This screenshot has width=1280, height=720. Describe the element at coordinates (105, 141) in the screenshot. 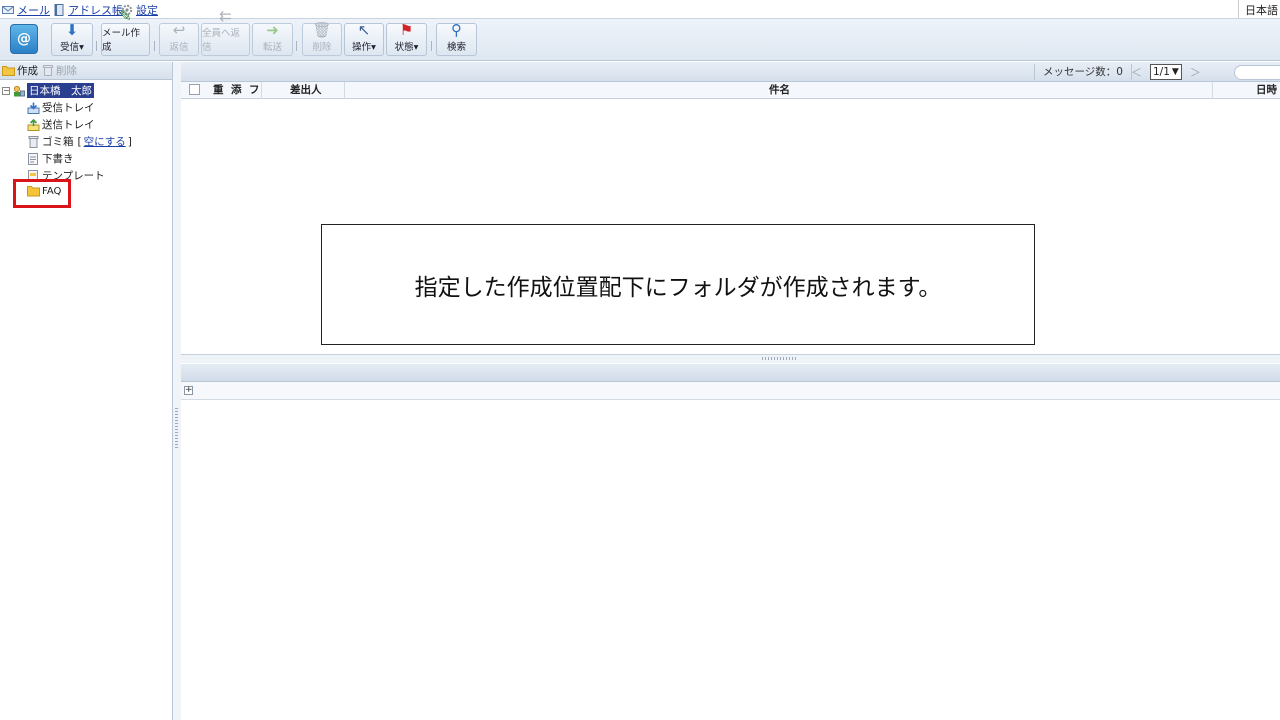

I see `empty-trash-link: 空にする` at that location.